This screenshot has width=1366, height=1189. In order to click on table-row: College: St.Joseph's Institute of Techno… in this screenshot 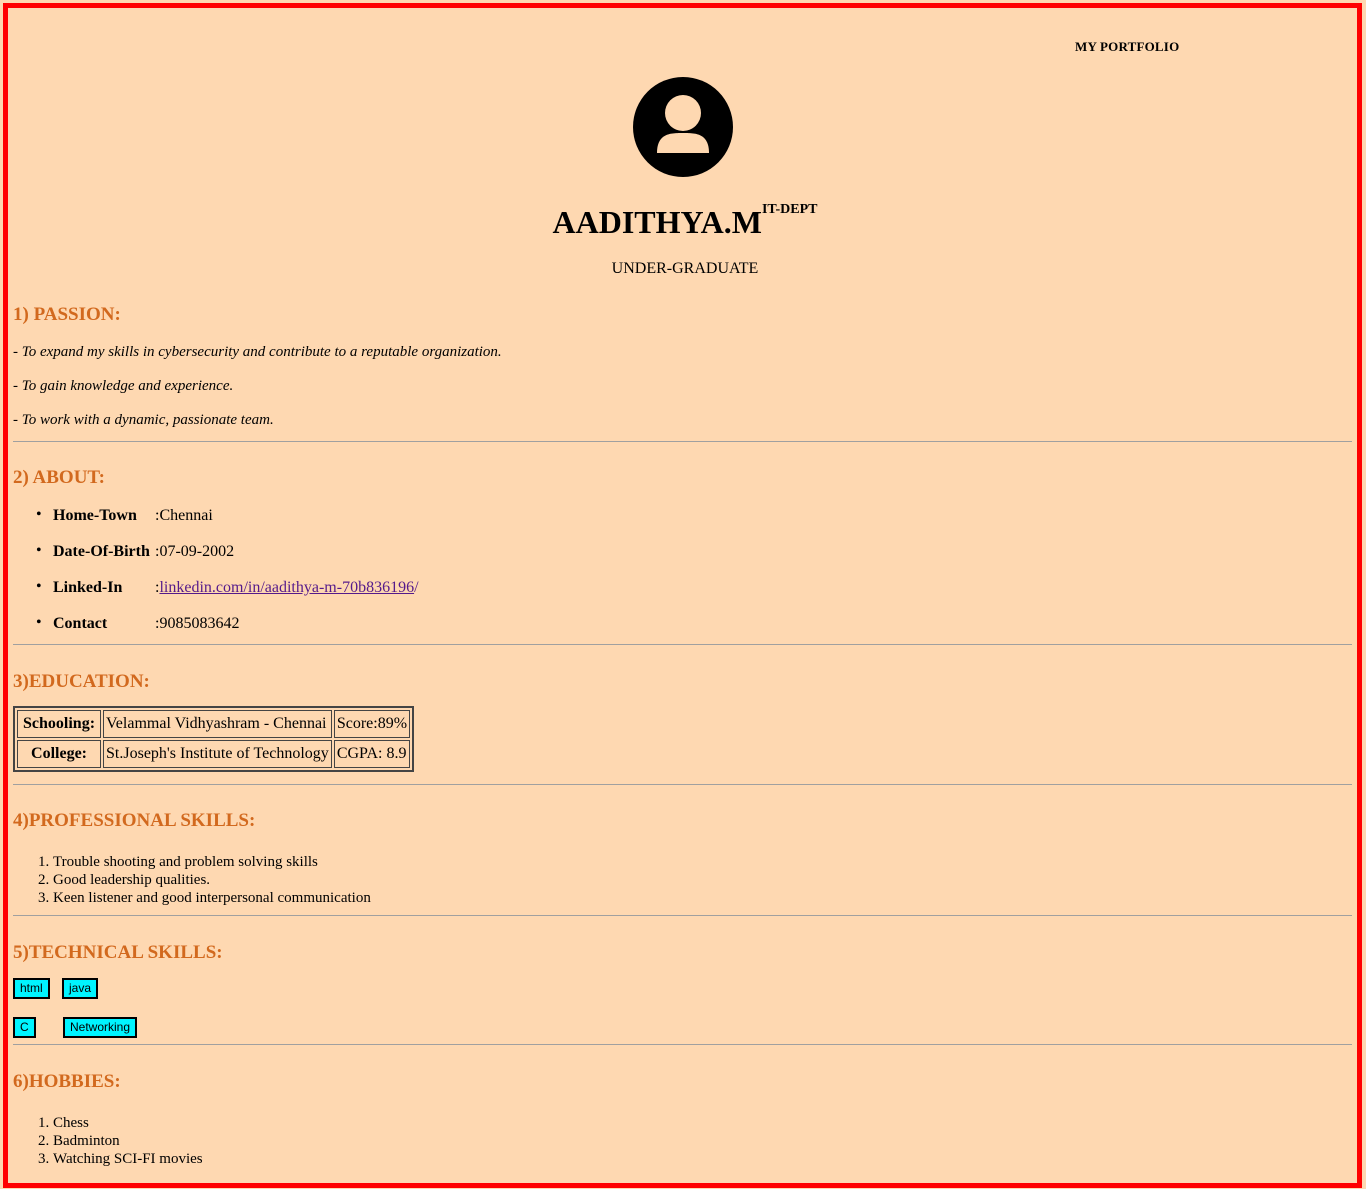, I will do `click(214, 754)`.